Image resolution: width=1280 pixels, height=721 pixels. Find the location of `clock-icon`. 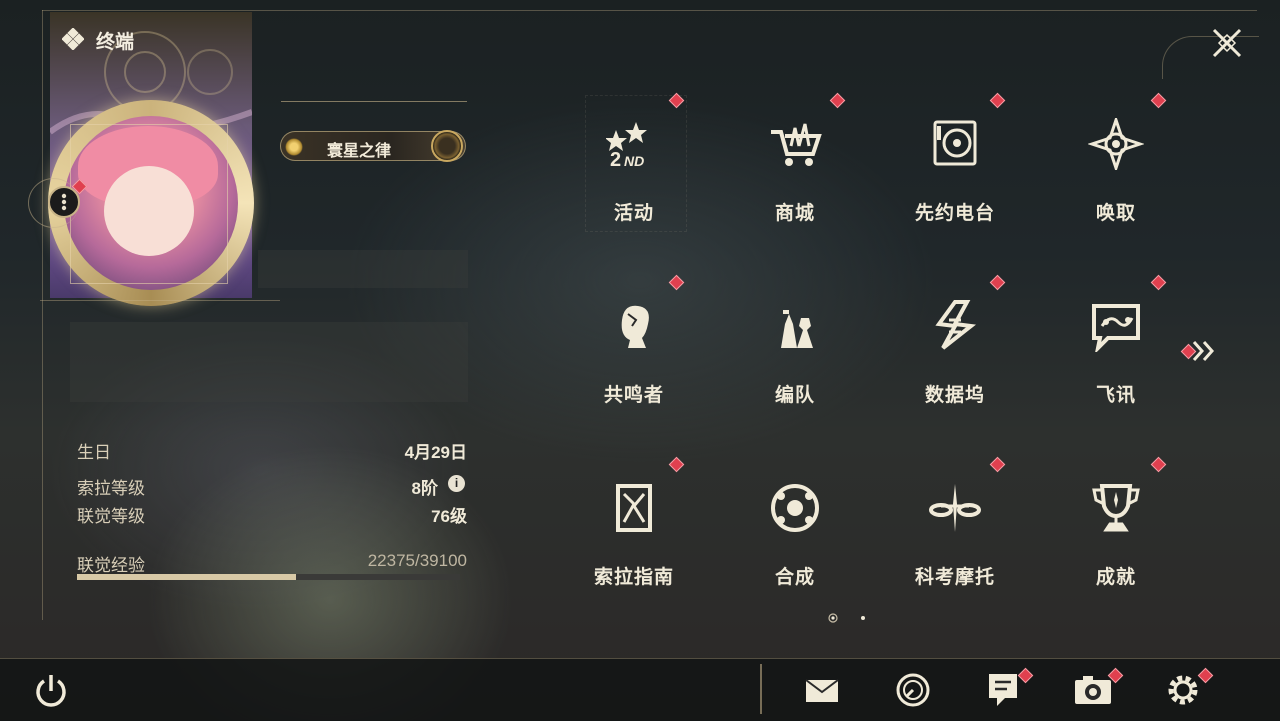

clock-icon is located at coordinates (913, 690).